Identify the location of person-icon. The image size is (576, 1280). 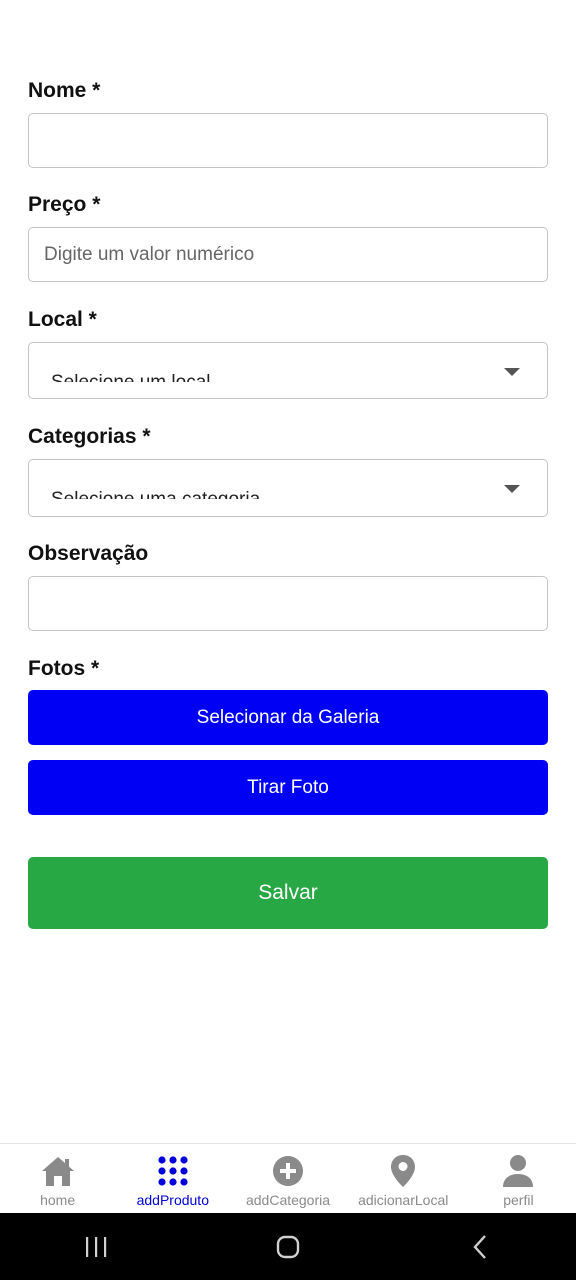
(518, 1171).